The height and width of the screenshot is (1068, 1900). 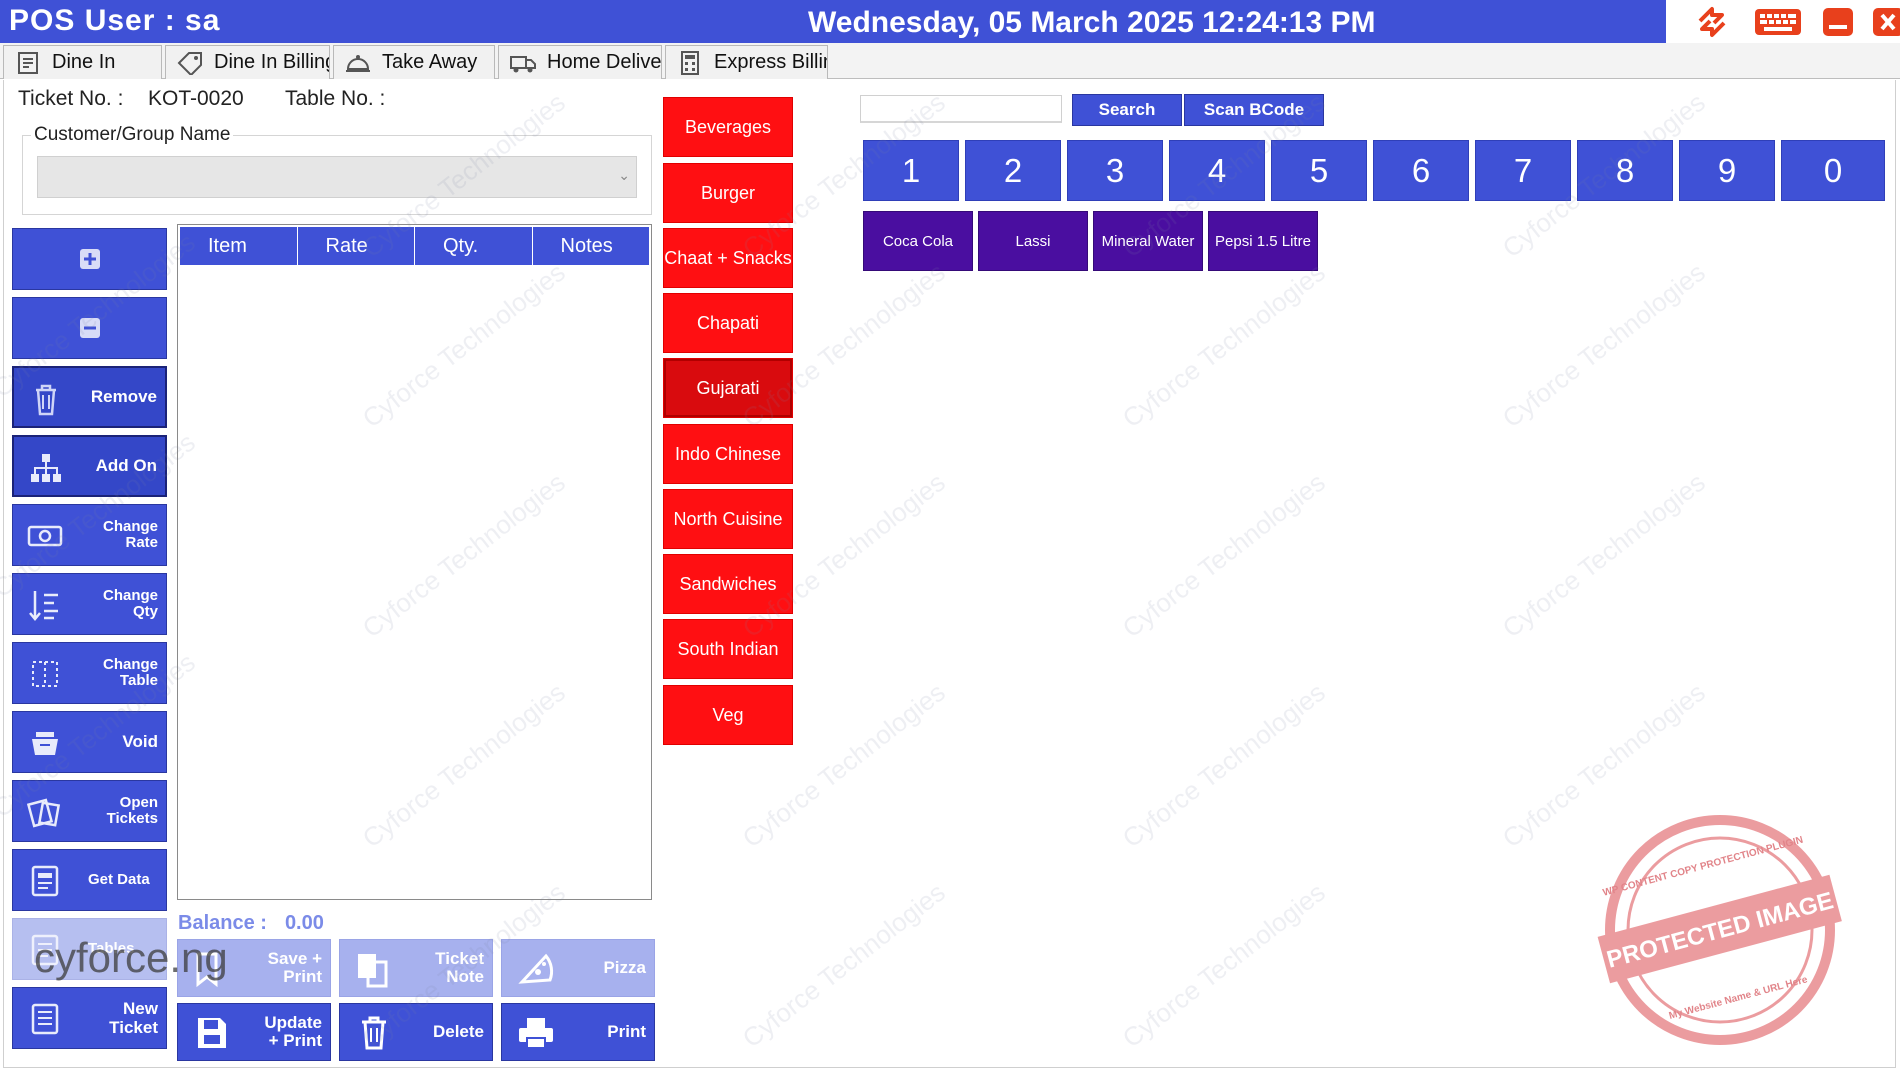 I want to click on grid-header: Item Rate Qty. Notes, so click(x=414, y=246).